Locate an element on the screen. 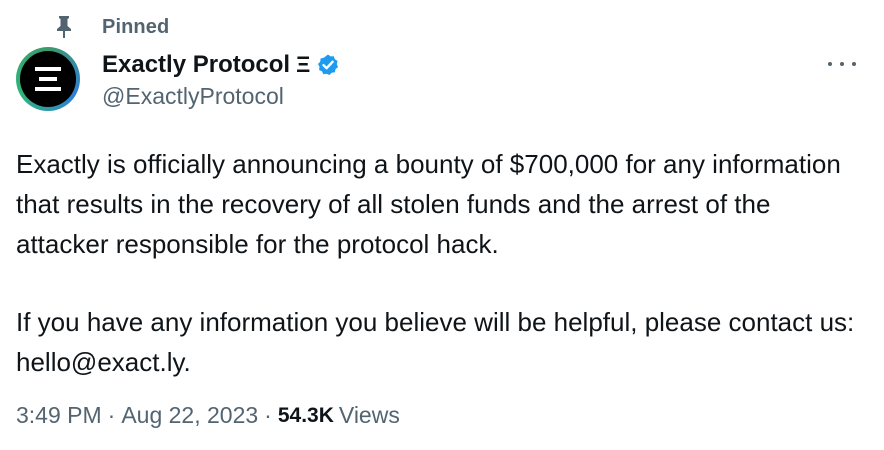 The image size is (884, 450). more-horizontal-icon is located at coordinates (842, 64).